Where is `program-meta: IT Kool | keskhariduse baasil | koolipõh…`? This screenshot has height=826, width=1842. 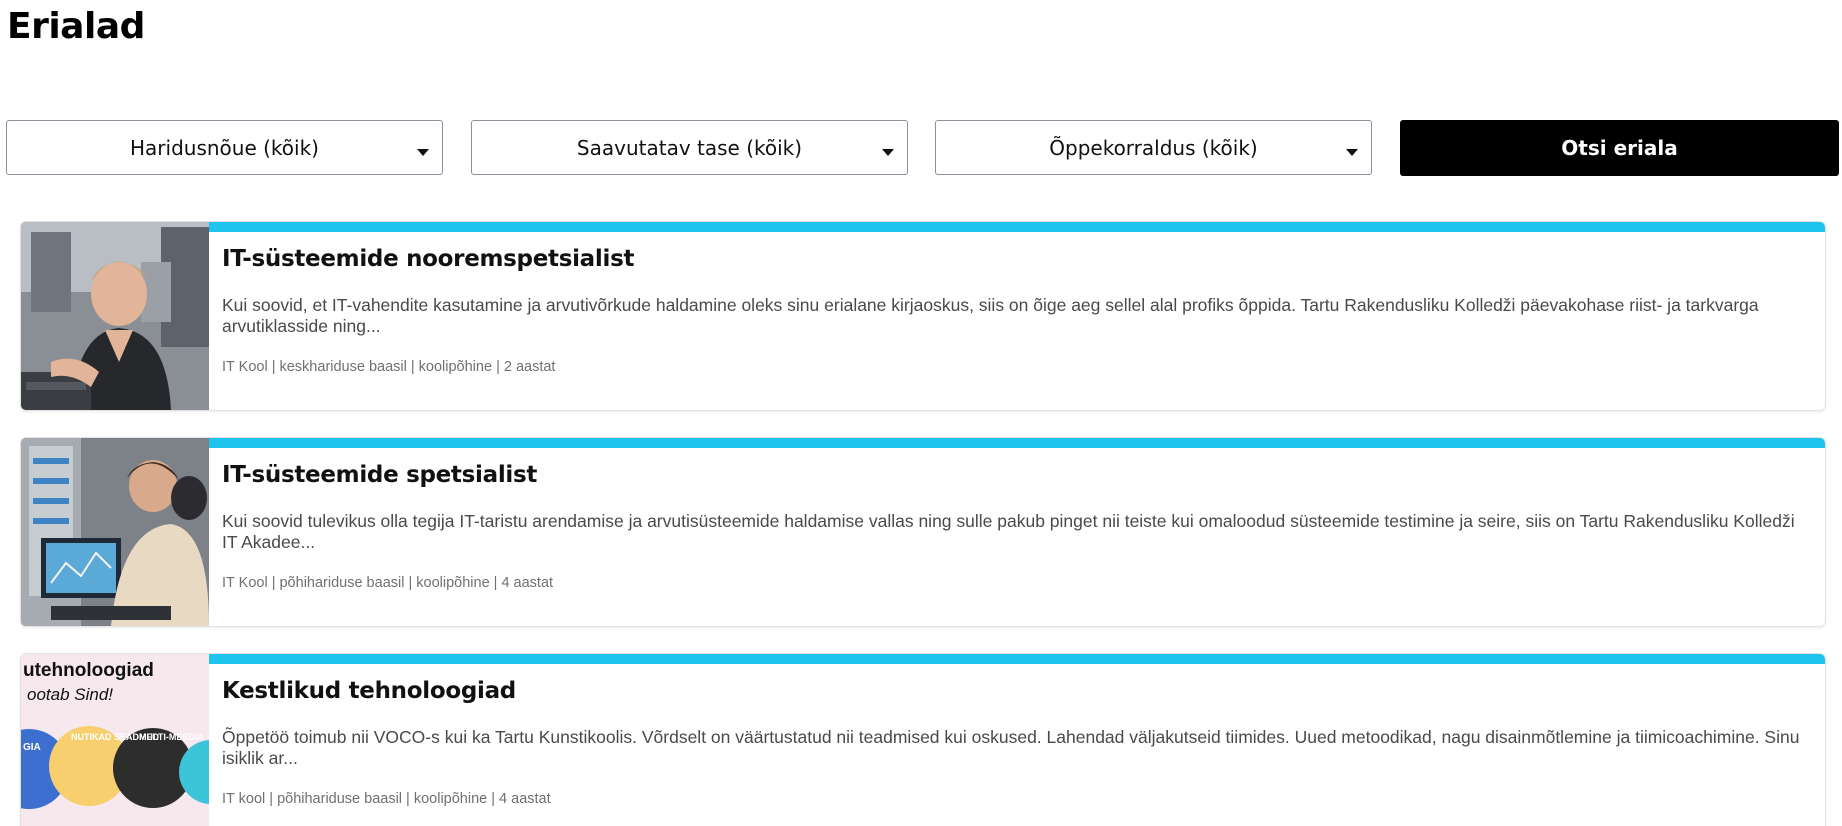 program-meta: IT Kool | keskhariduse baasil | koolipõh… is located at coordinates (389, 367).